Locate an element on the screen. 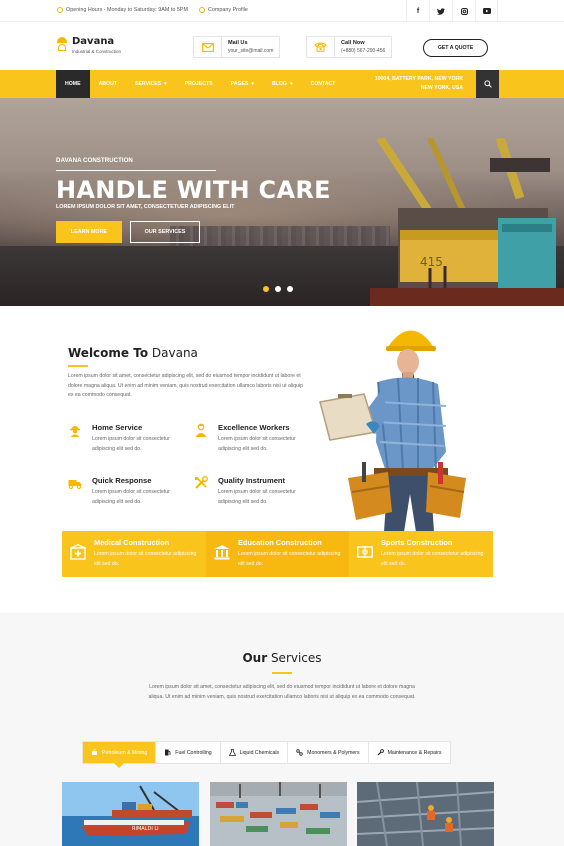  tab-monomers-polymers: Monomers & Polymers is located at coordinates (328, 752).